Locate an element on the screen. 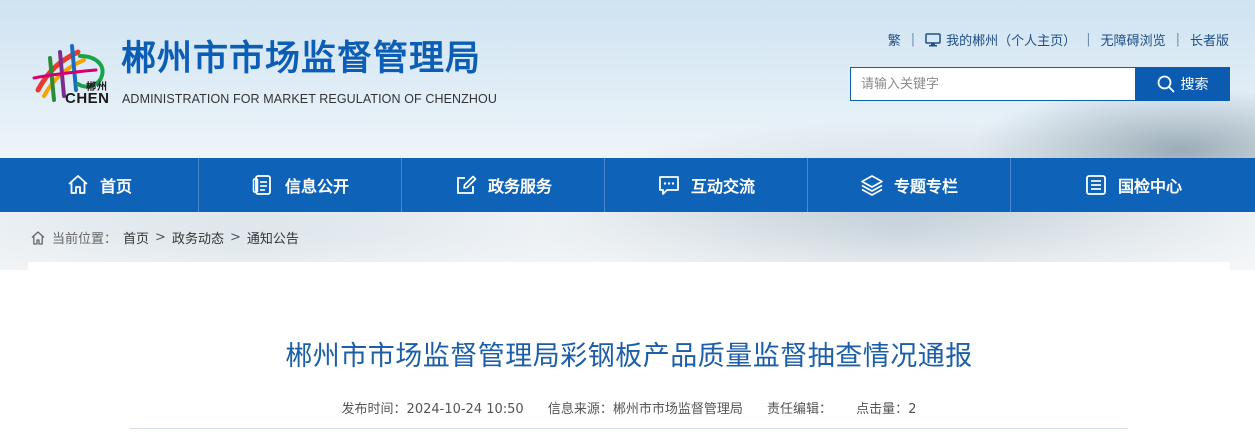  main-nav: 首页 信息公开 政务服务 互动交流 专题专栏 国检中心 is located at coordinates (627, 185).